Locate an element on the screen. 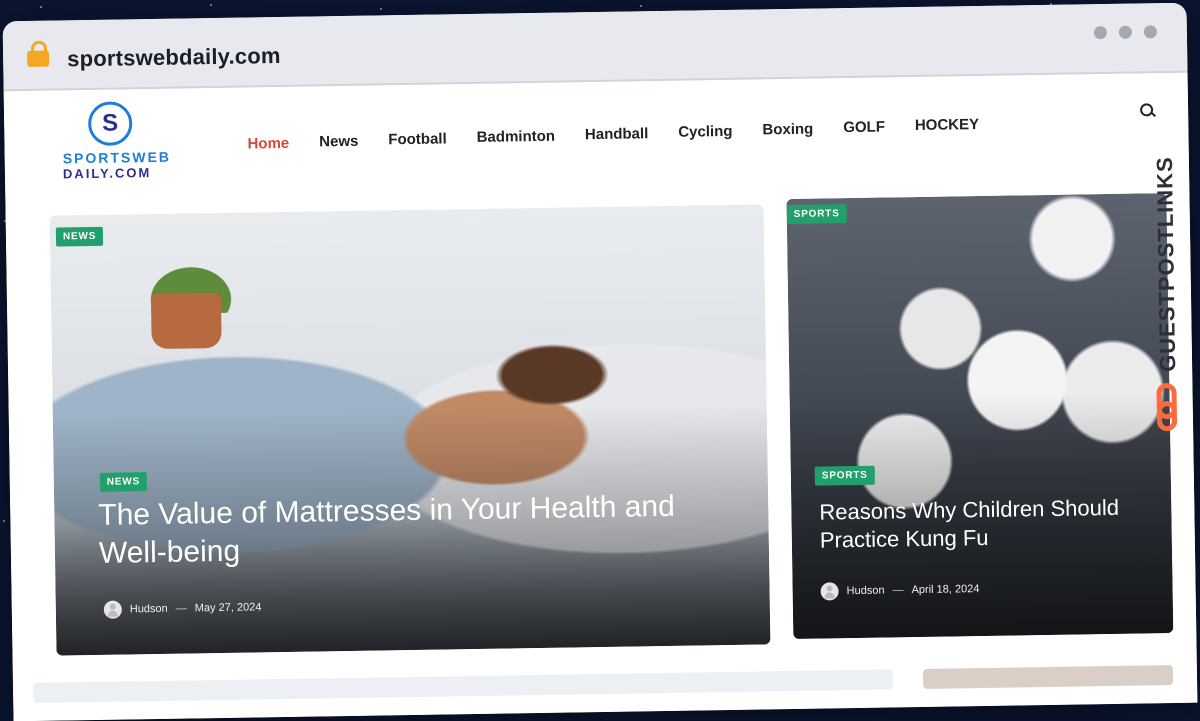 The width and height of the screenshot is (1200, 721). logo-text-line2: DAILY.COM is located at coordinates (107, 173).